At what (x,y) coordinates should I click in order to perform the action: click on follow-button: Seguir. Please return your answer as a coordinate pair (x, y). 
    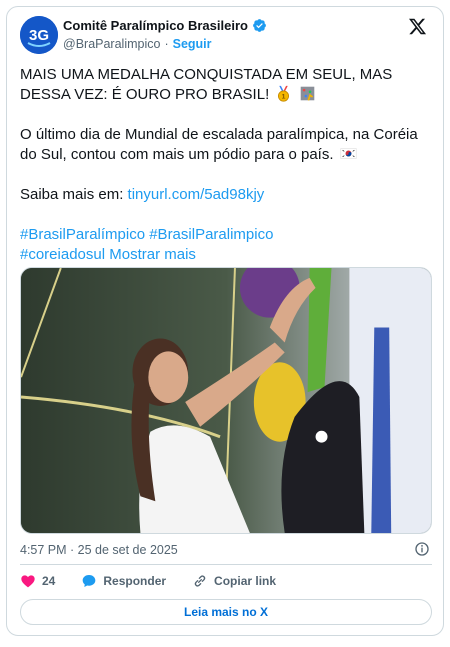
    Looking at the image, I should click on (192, 44).